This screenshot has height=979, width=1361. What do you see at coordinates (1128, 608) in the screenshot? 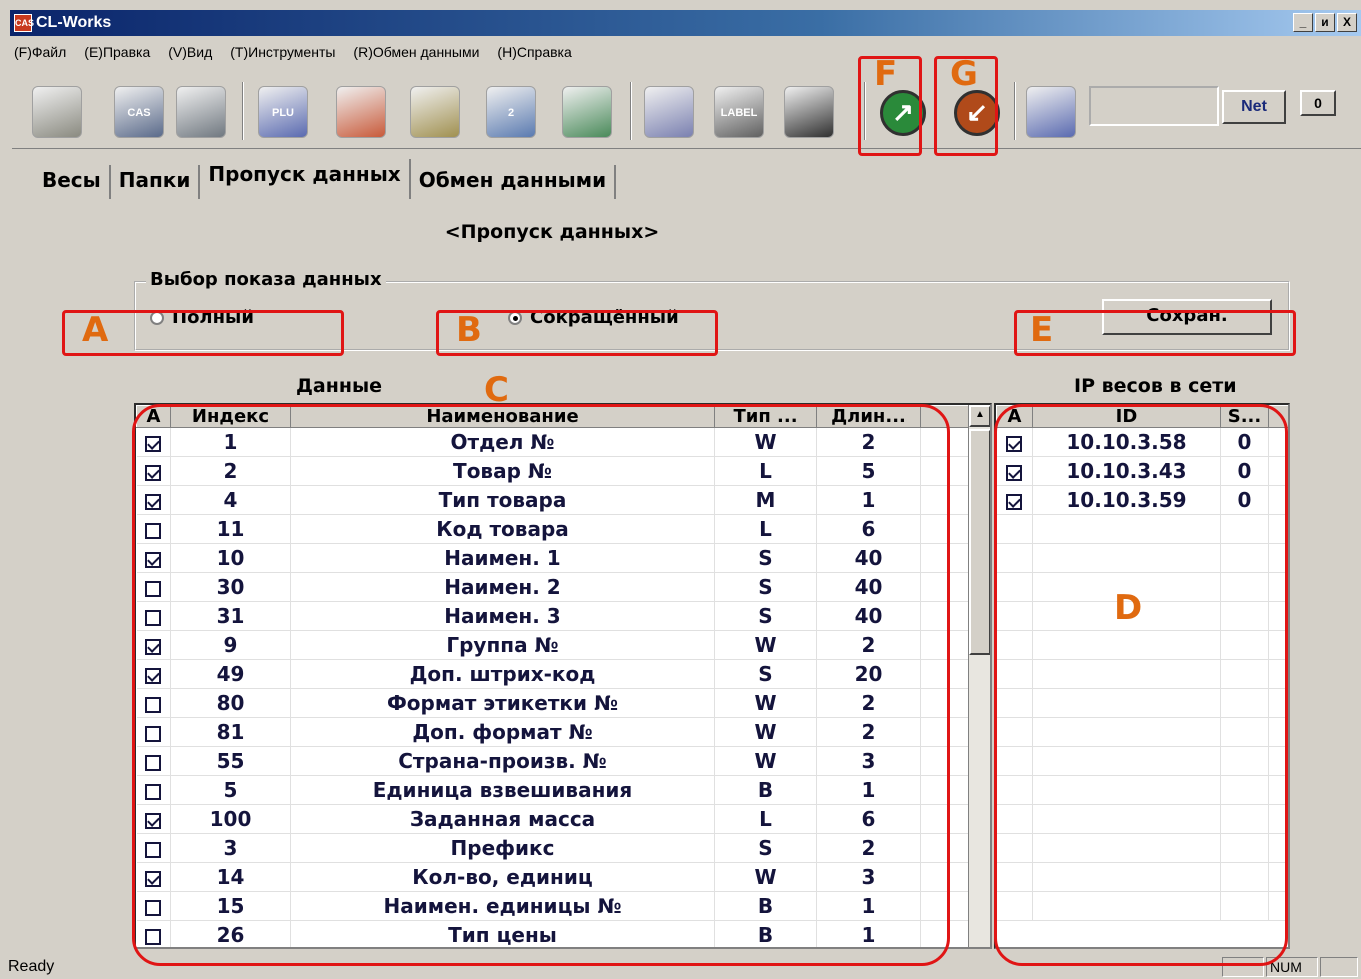
I see `annotation-label-d: D` at bounding box center [1128, 608].